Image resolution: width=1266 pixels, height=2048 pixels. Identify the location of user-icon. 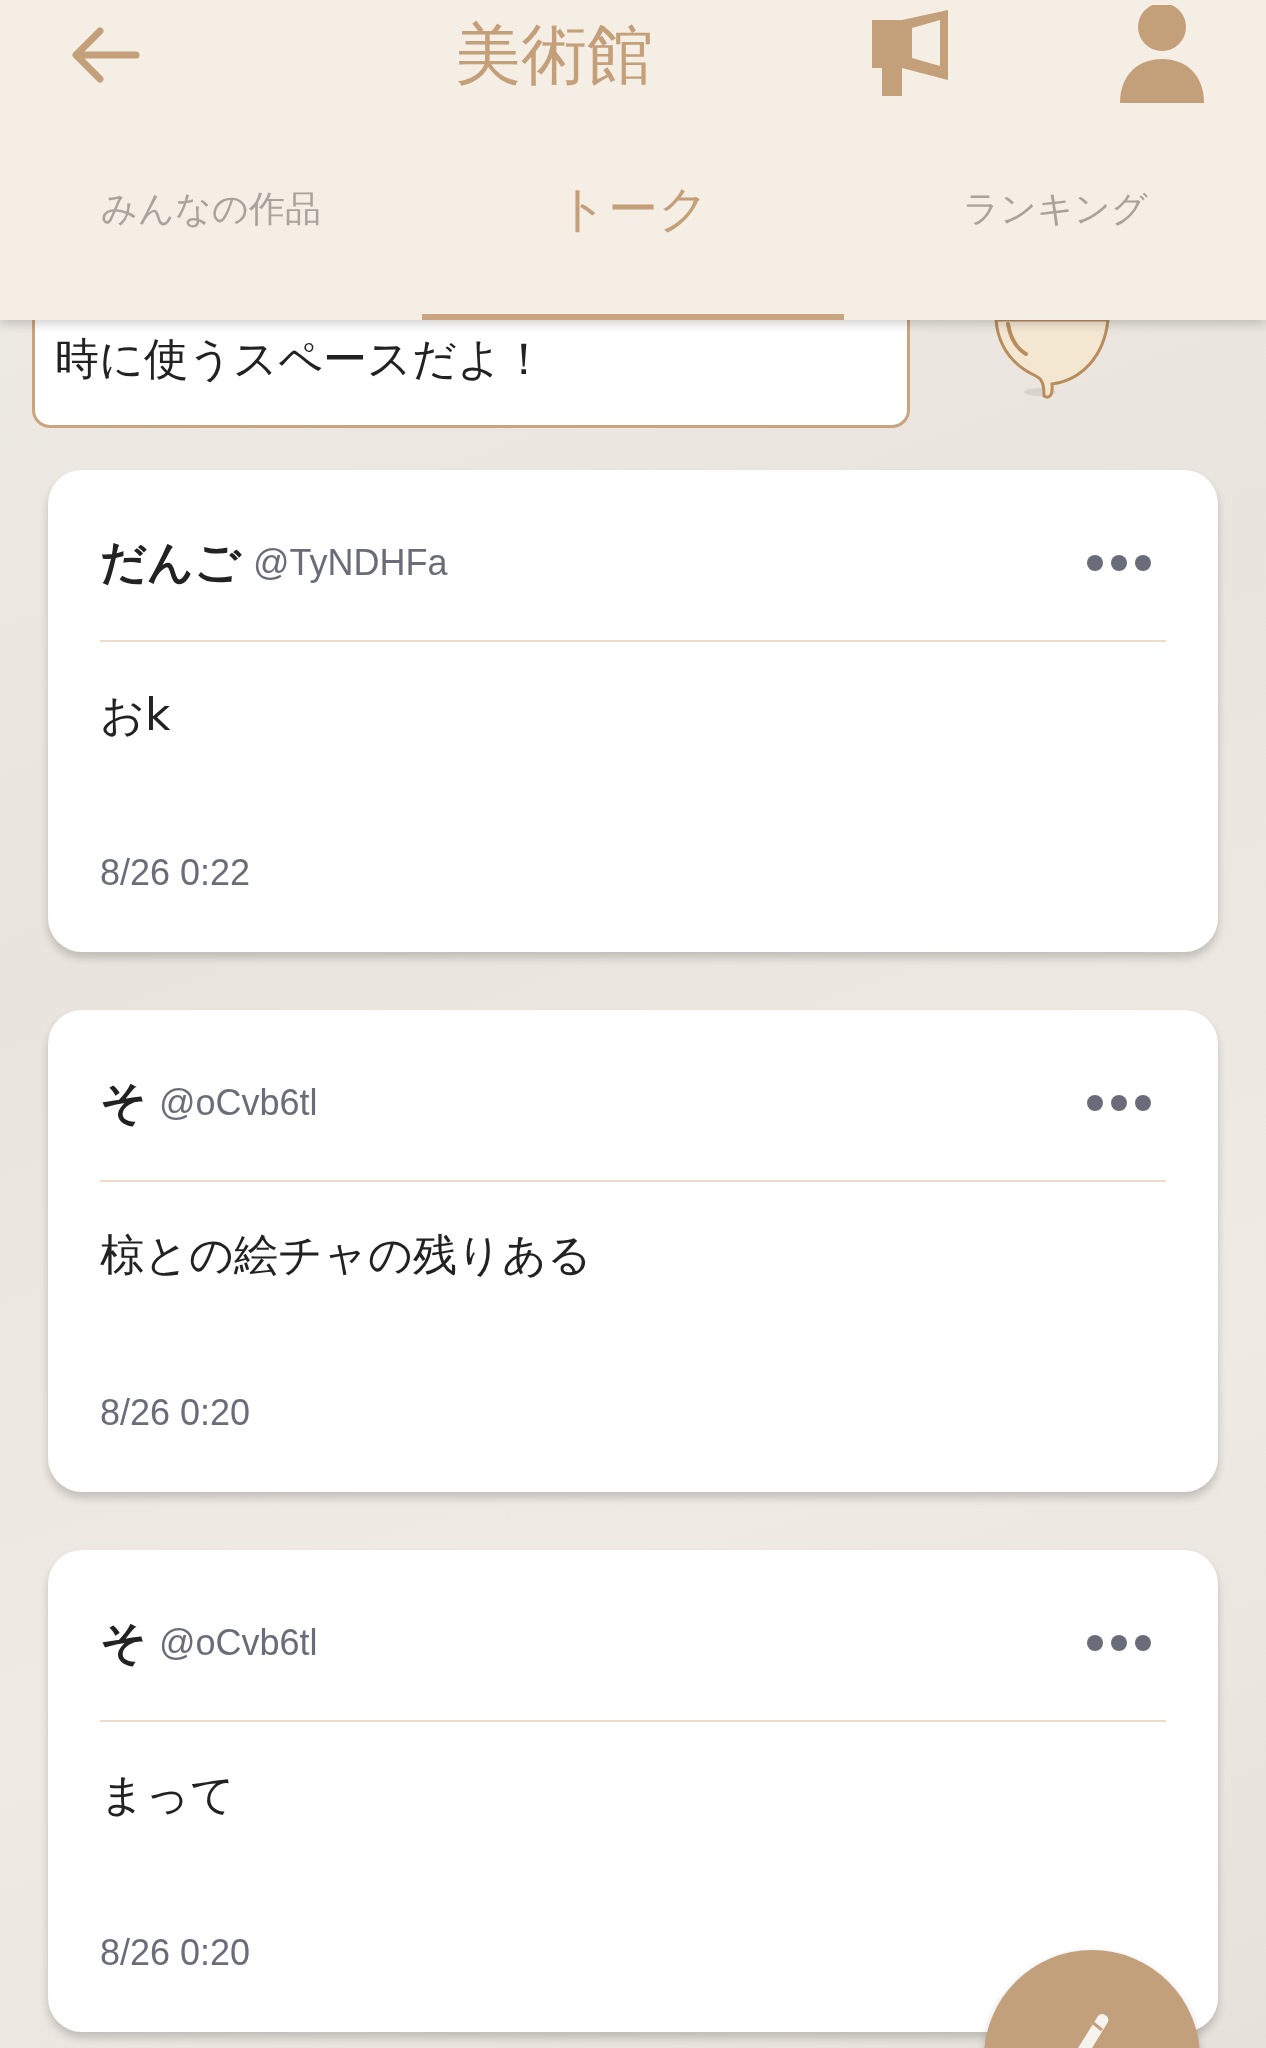
(1162, 55).